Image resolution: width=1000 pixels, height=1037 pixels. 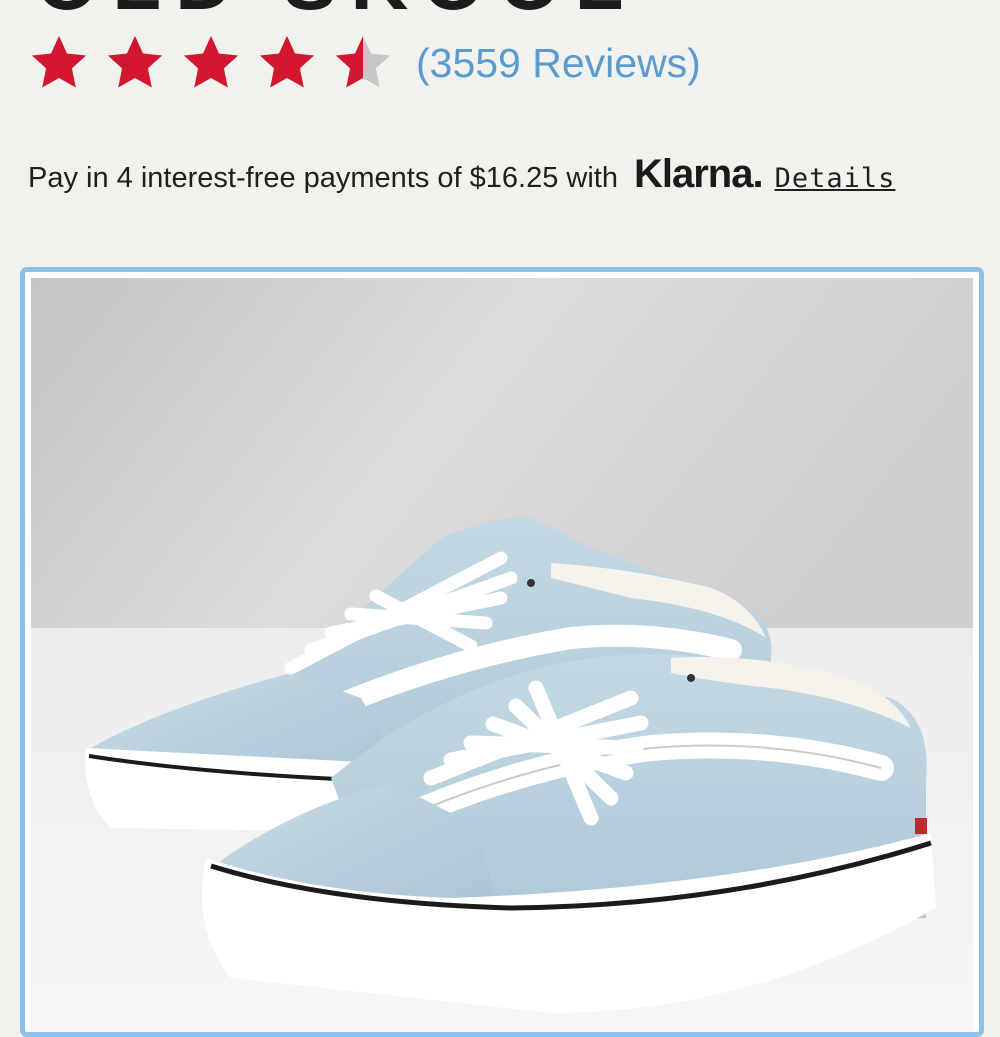 I want to click on star-rating, so click(x=211, y=63).